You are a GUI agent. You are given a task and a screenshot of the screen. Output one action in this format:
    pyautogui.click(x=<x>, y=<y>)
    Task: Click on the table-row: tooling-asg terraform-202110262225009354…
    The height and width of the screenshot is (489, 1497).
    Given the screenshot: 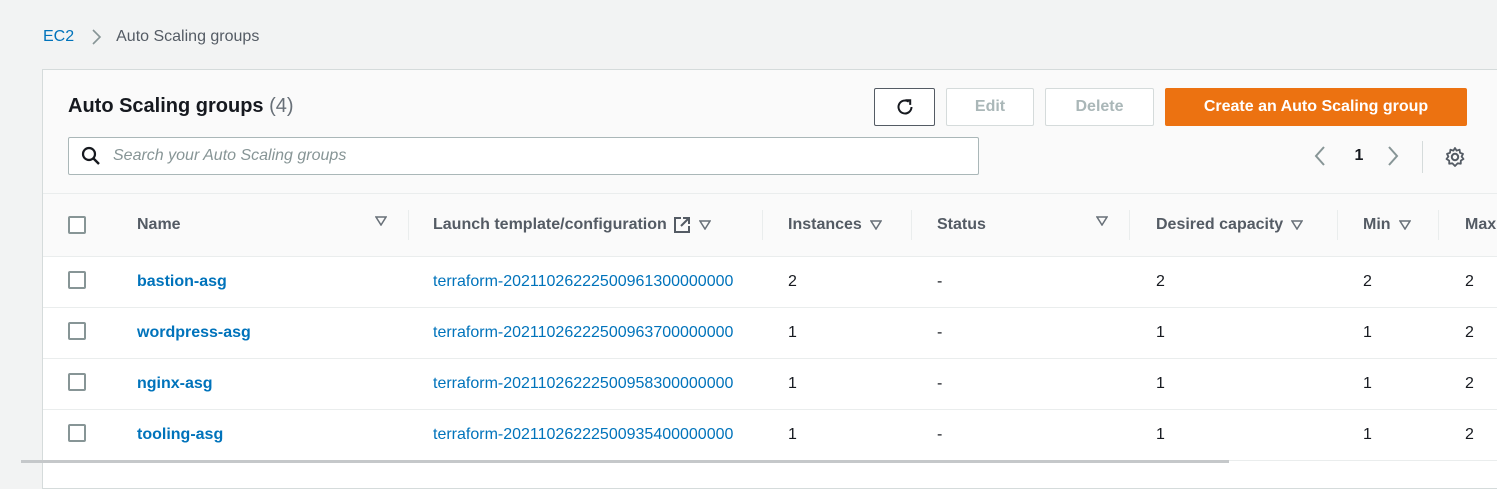 What is the action you would take?
    pyautogui.click(x=770, y=435)
    